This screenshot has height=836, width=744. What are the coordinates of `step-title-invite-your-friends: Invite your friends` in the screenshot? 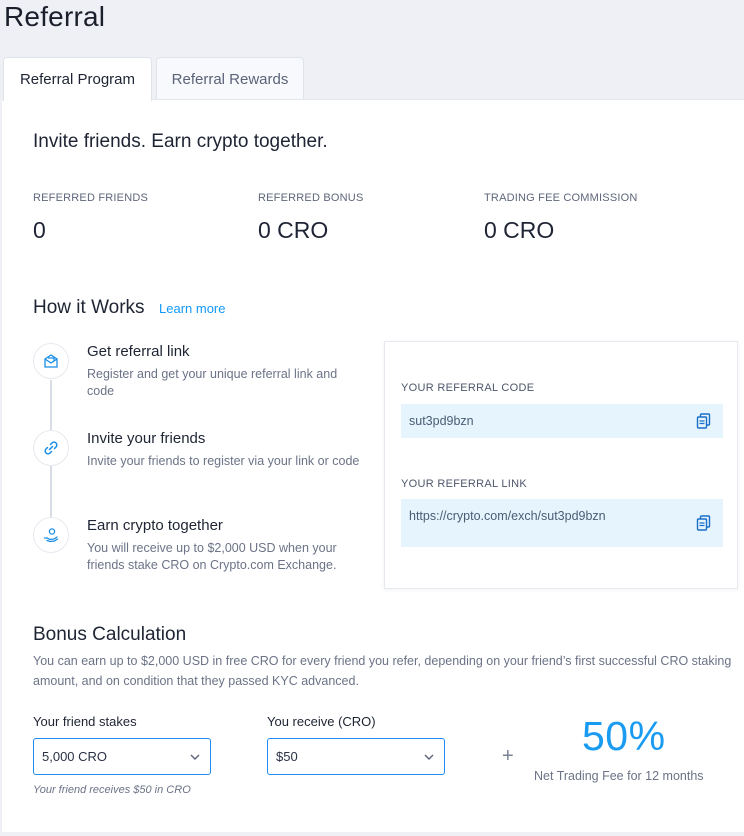 It's located at (146, 438).